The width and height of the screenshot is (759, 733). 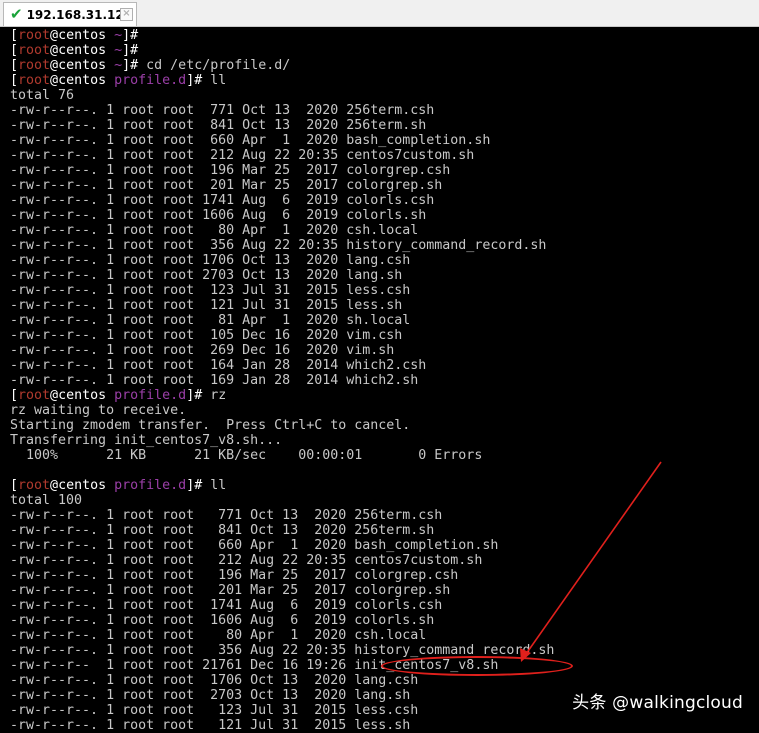 I want to click on watermark: 头条 @walkingcloud, so click(x=657, y=703).